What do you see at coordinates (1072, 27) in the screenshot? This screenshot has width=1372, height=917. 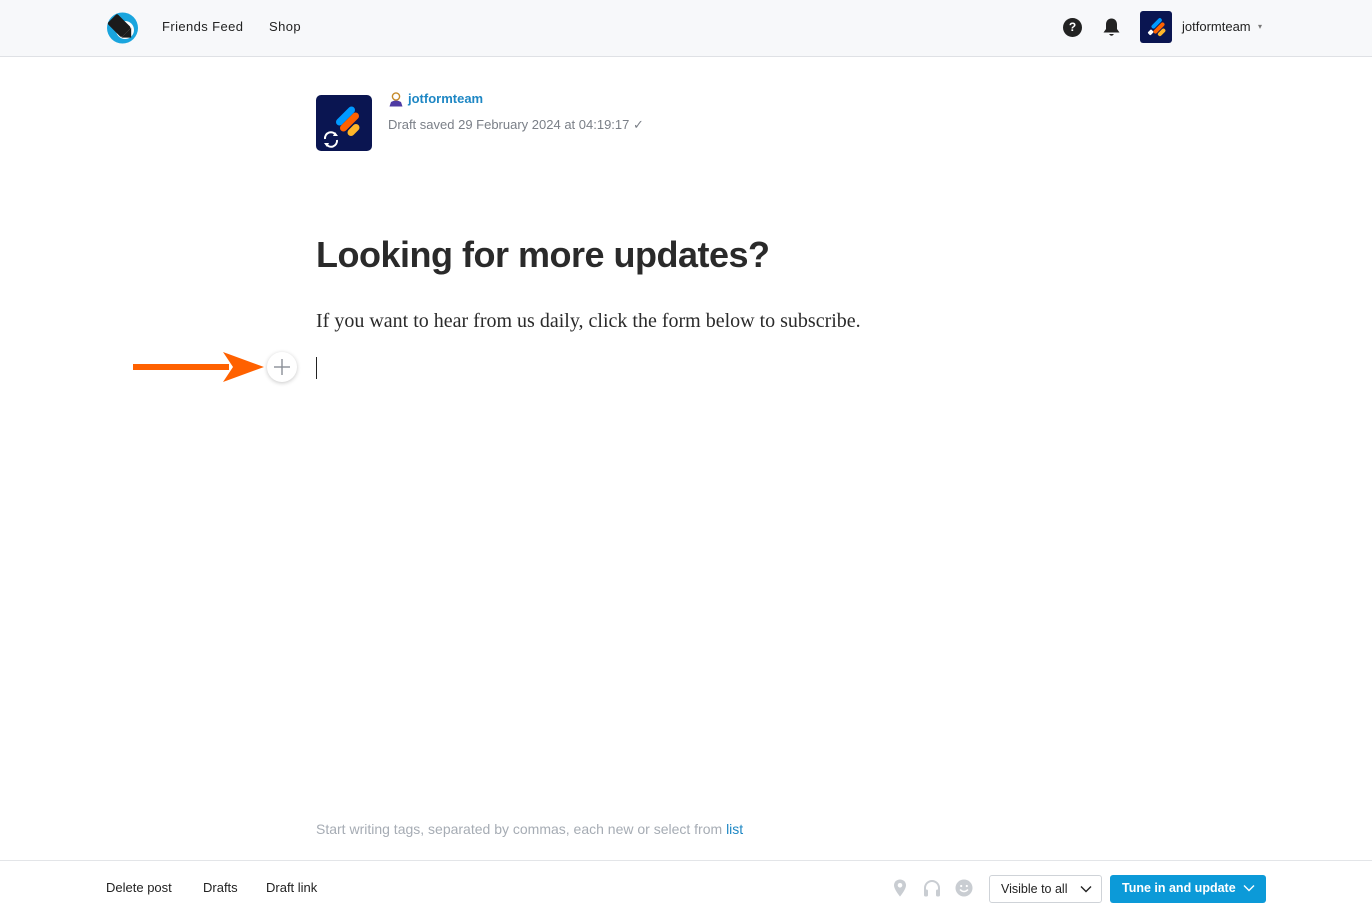 I see `help-icon: ?` at bounding box center [1072, 27].